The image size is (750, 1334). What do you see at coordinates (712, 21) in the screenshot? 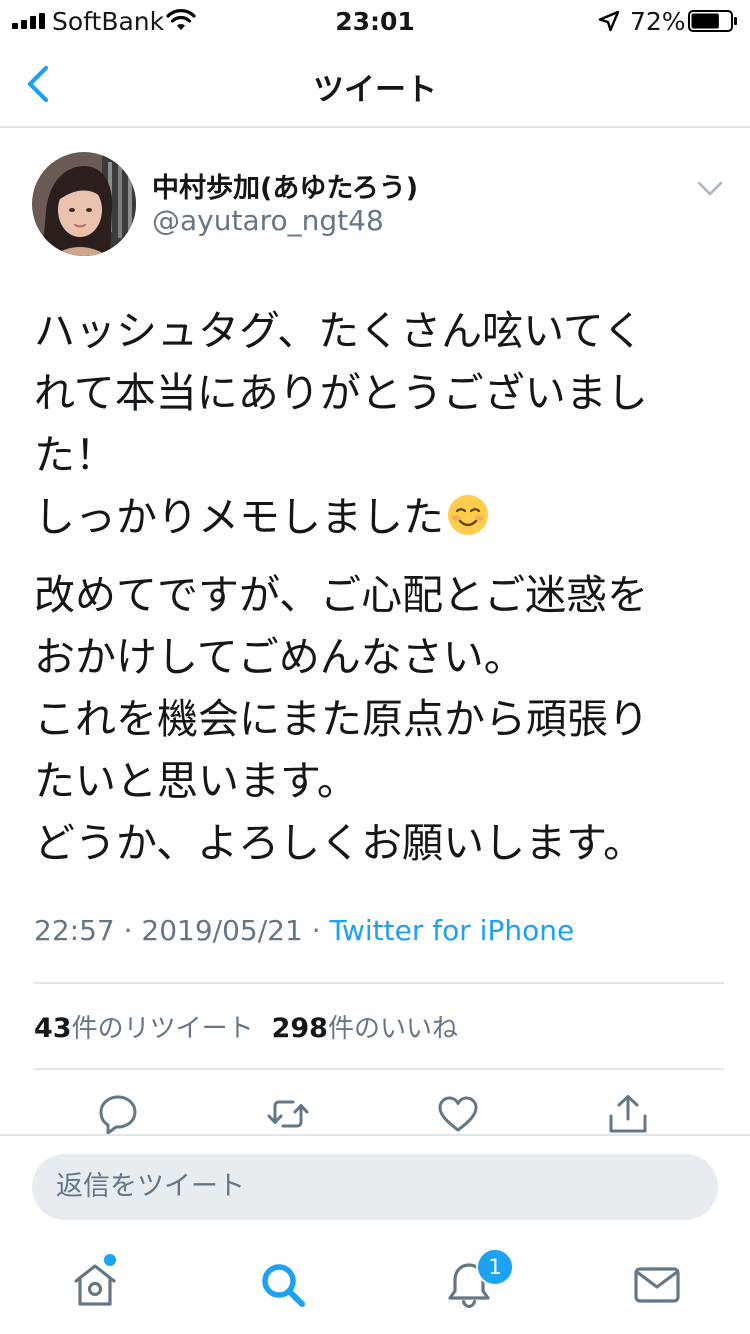
I see `battery-icon` at bounding box center [712, 21].